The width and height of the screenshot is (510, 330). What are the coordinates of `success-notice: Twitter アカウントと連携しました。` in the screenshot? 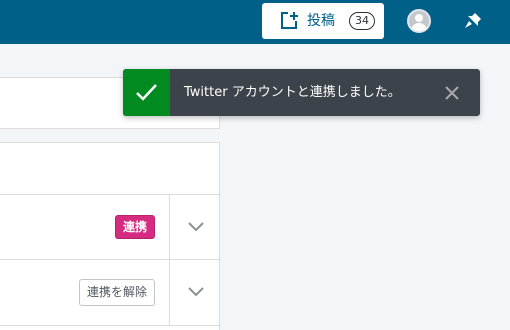 It's located at (301, 92).